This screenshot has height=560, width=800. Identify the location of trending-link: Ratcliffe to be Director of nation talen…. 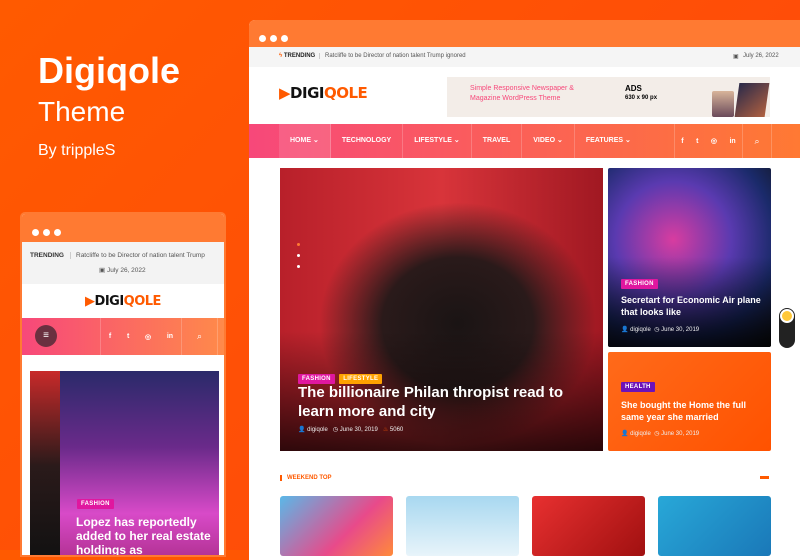
(392, 56).